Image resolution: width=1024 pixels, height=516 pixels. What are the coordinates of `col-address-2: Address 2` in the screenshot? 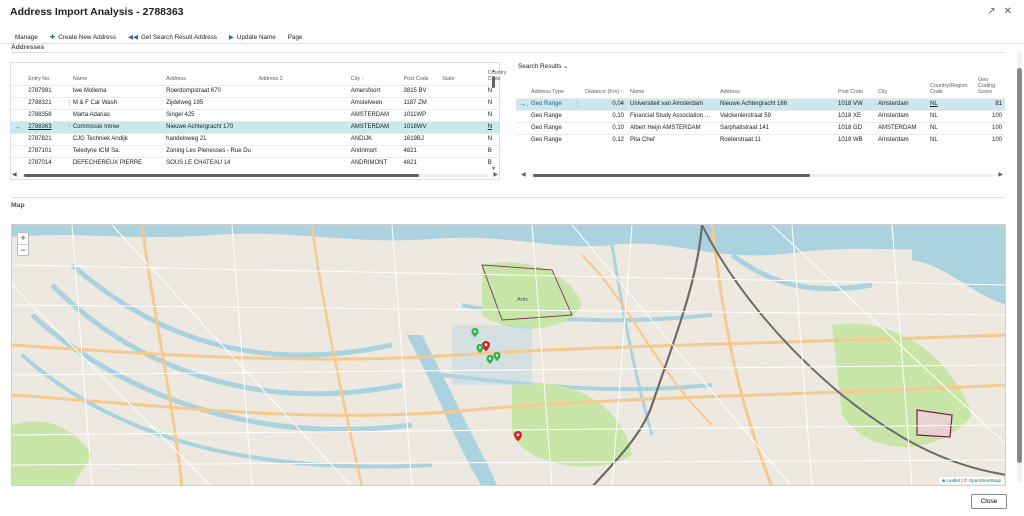 It's located at (301, 74).